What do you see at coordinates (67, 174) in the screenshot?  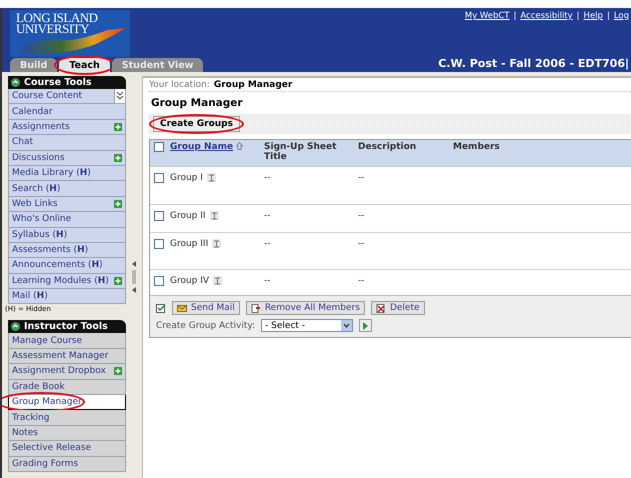 I see `sidebar-item: Media Library (H)` at bounding box center [67, 174].